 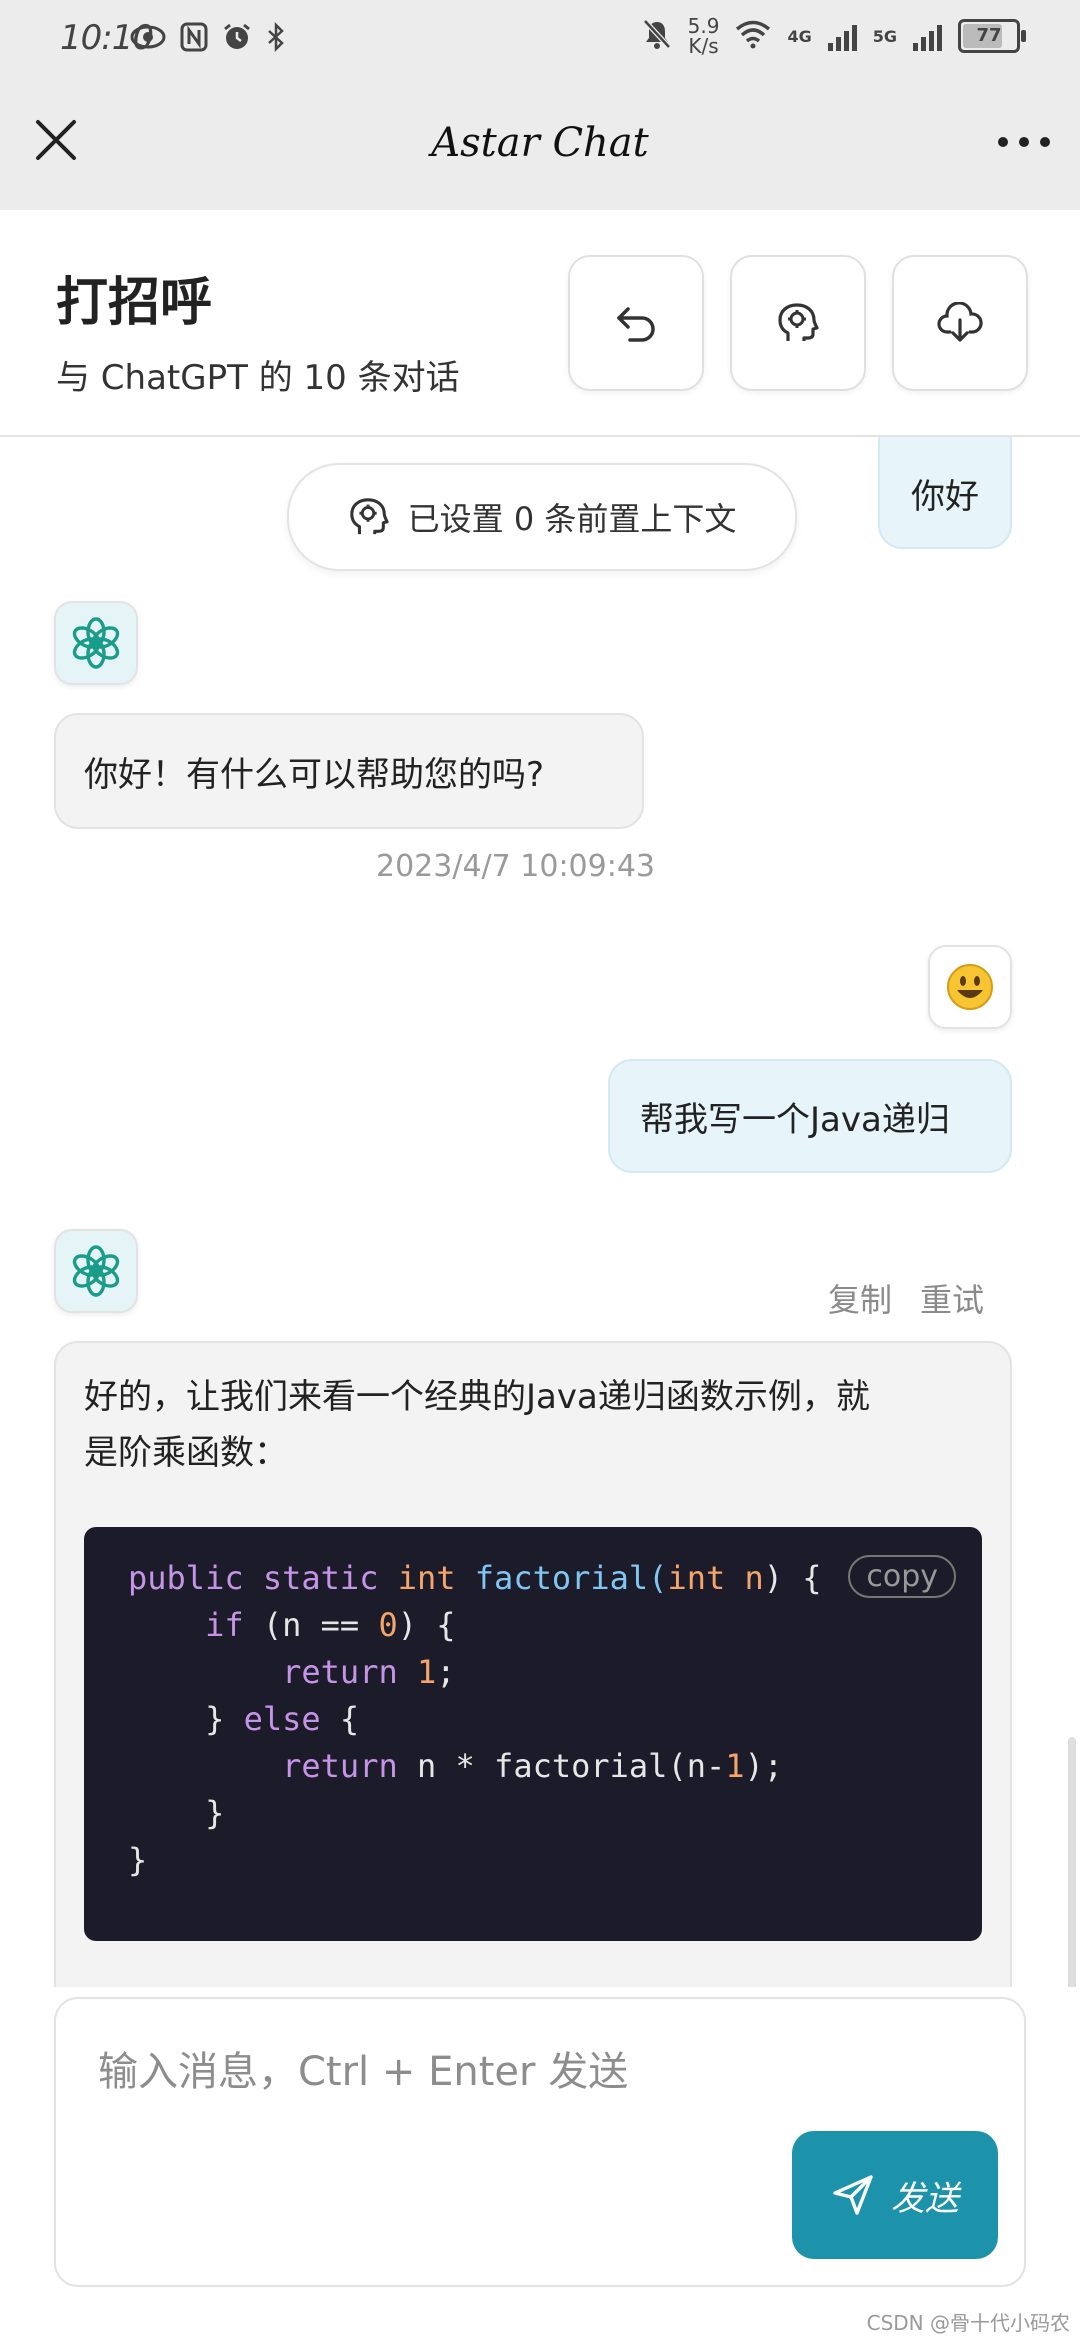 I want to click on message-input-placeholder: 输入消息，Ctrl + Enter 发送, so click(x=363, y=2072).